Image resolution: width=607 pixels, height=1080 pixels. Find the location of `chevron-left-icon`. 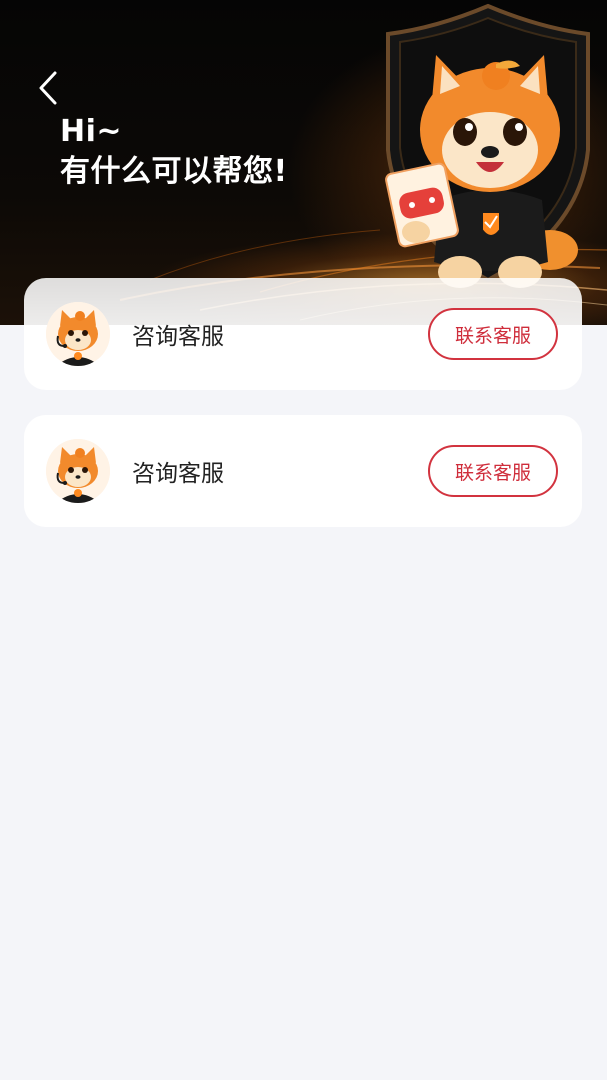

chevron-left-icon is located at coordinates (48, 88).